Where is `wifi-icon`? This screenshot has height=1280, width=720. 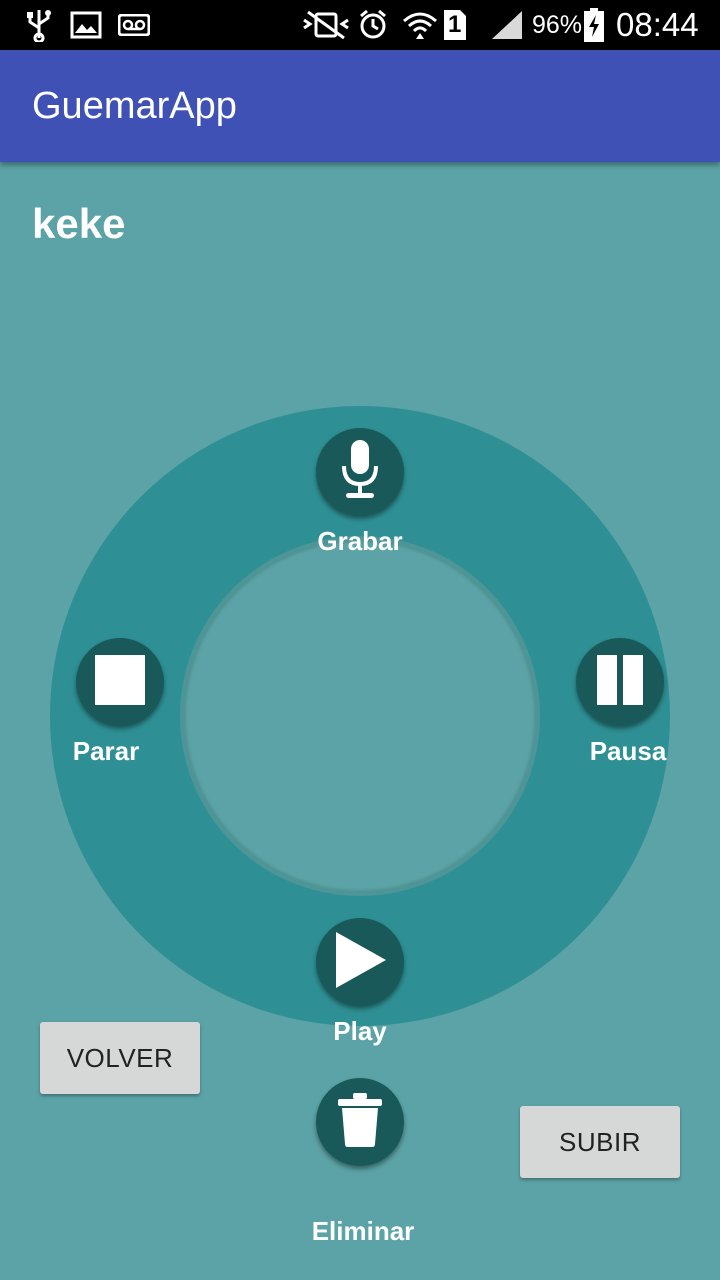
wifi-icon is located at coordinates (420, 25).